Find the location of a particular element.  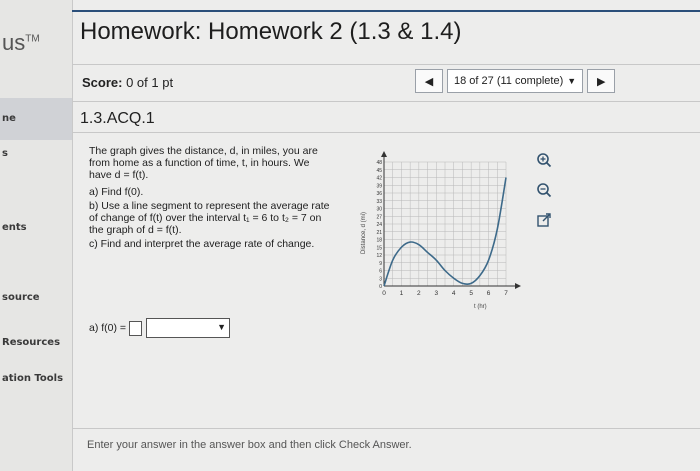

chart-x-tick-label: 5 is located at coordinates (471, 293).